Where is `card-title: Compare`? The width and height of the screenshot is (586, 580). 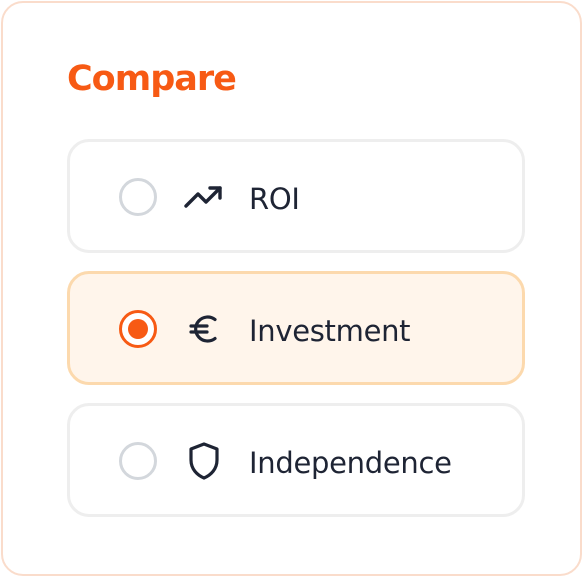
card-title: Compare is located at coordinates (152, 79).